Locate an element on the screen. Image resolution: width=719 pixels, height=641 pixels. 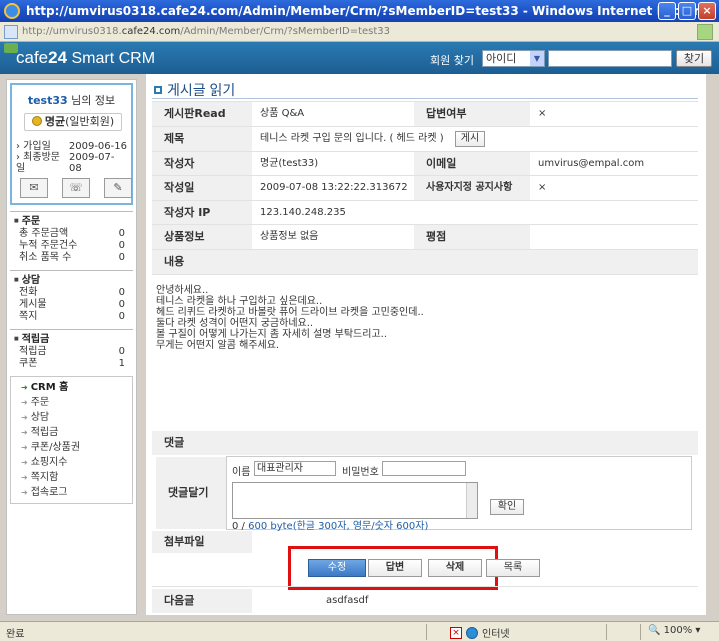
side-section-points: 적립금 적립금0 쿠폰1 is located at coordinates (71, 349).